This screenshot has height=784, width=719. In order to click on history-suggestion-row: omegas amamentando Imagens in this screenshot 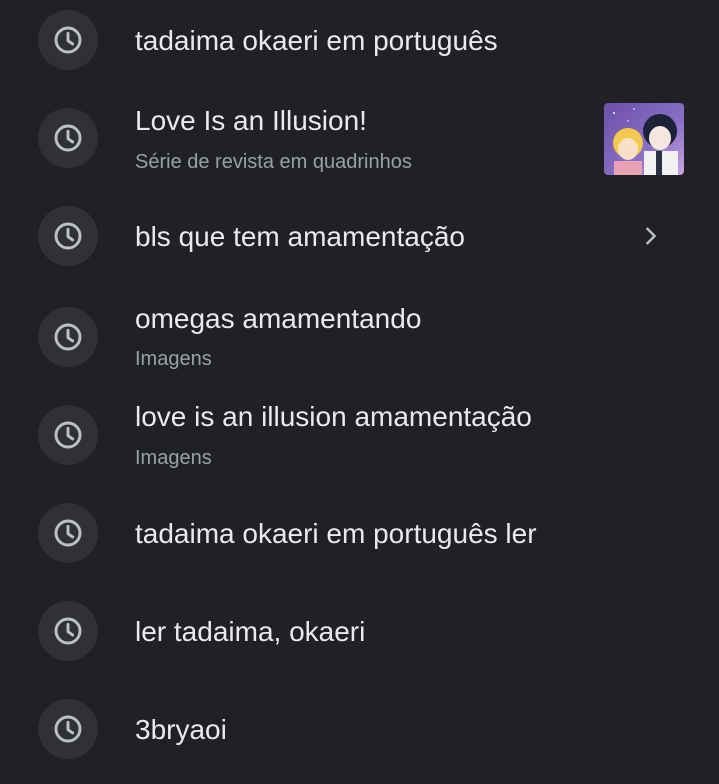, I will do `click(359, 334)`.